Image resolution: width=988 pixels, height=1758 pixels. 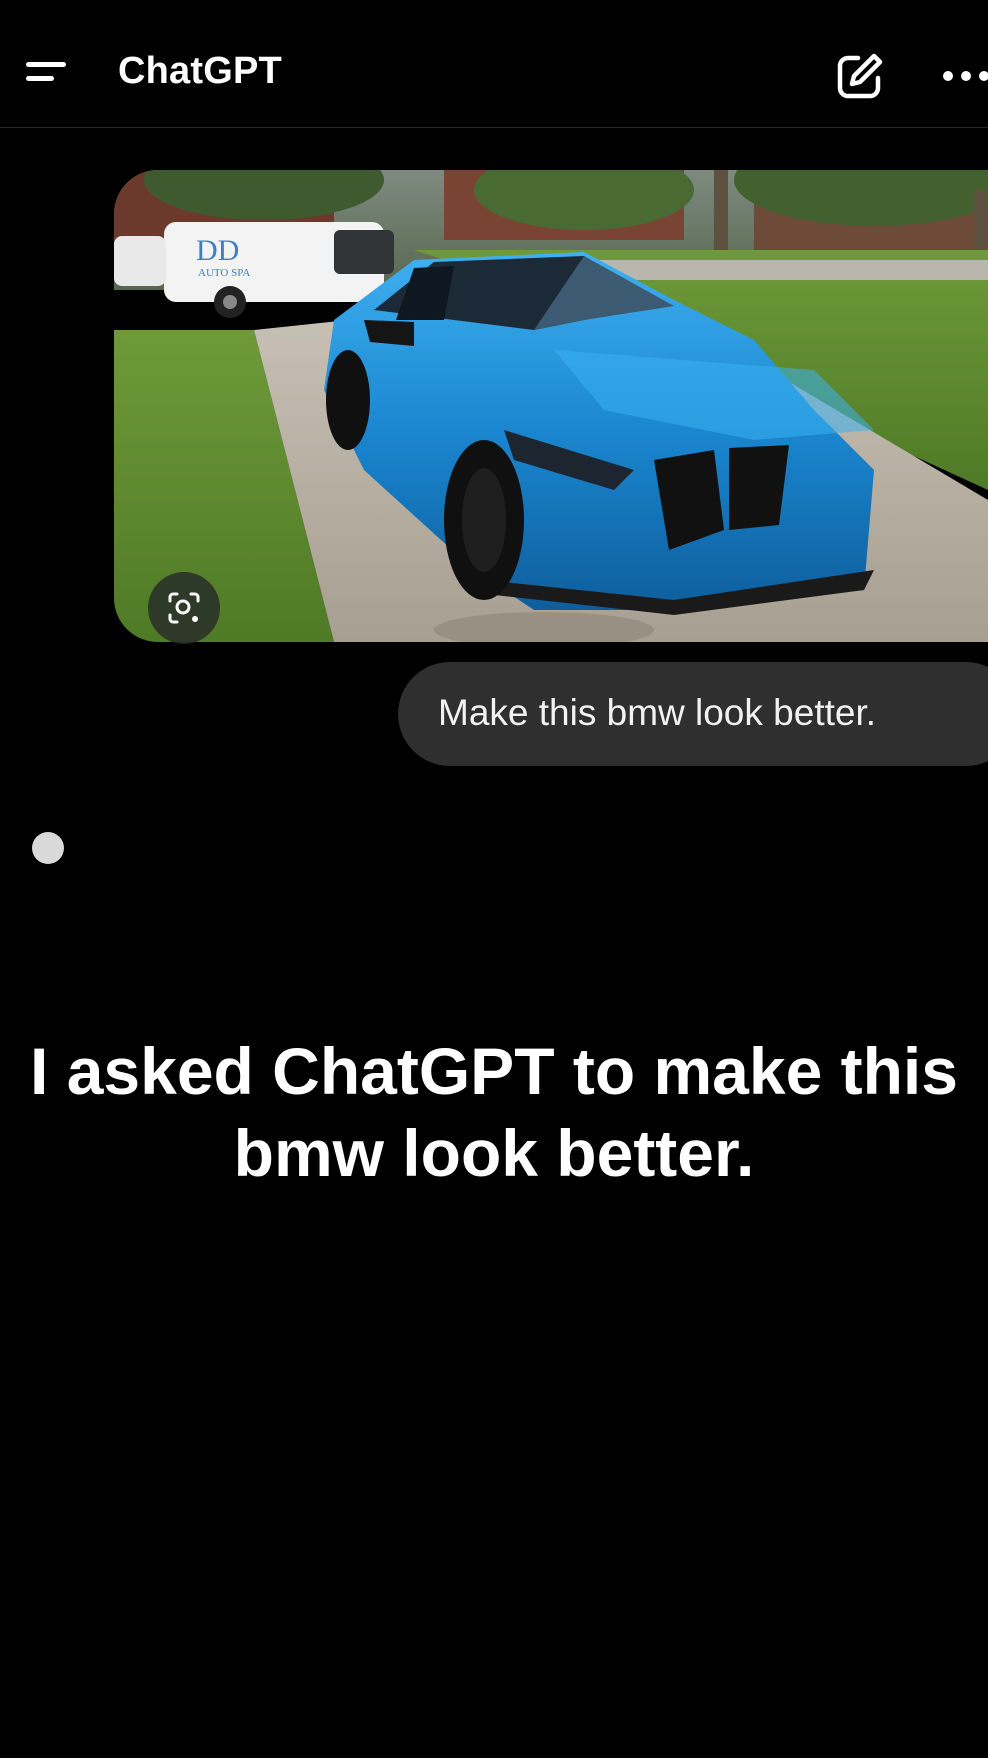 I want to click on ellipsis-icon, so click(x=964, y=76).